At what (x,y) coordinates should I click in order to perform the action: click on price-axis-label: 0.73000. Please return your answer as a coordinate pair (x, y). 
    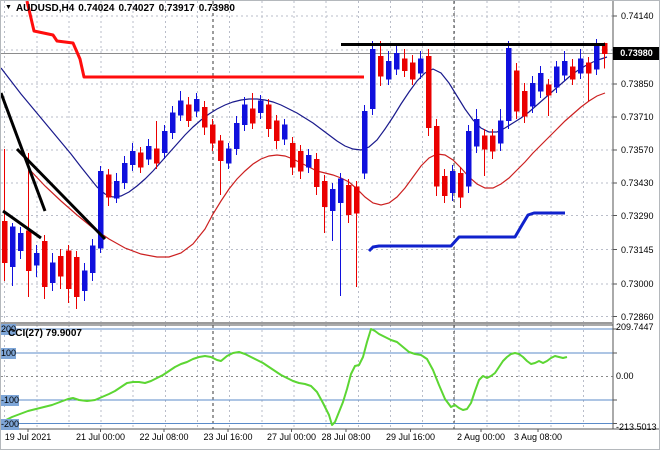
    Looking at the image, I should click on (637, 283).